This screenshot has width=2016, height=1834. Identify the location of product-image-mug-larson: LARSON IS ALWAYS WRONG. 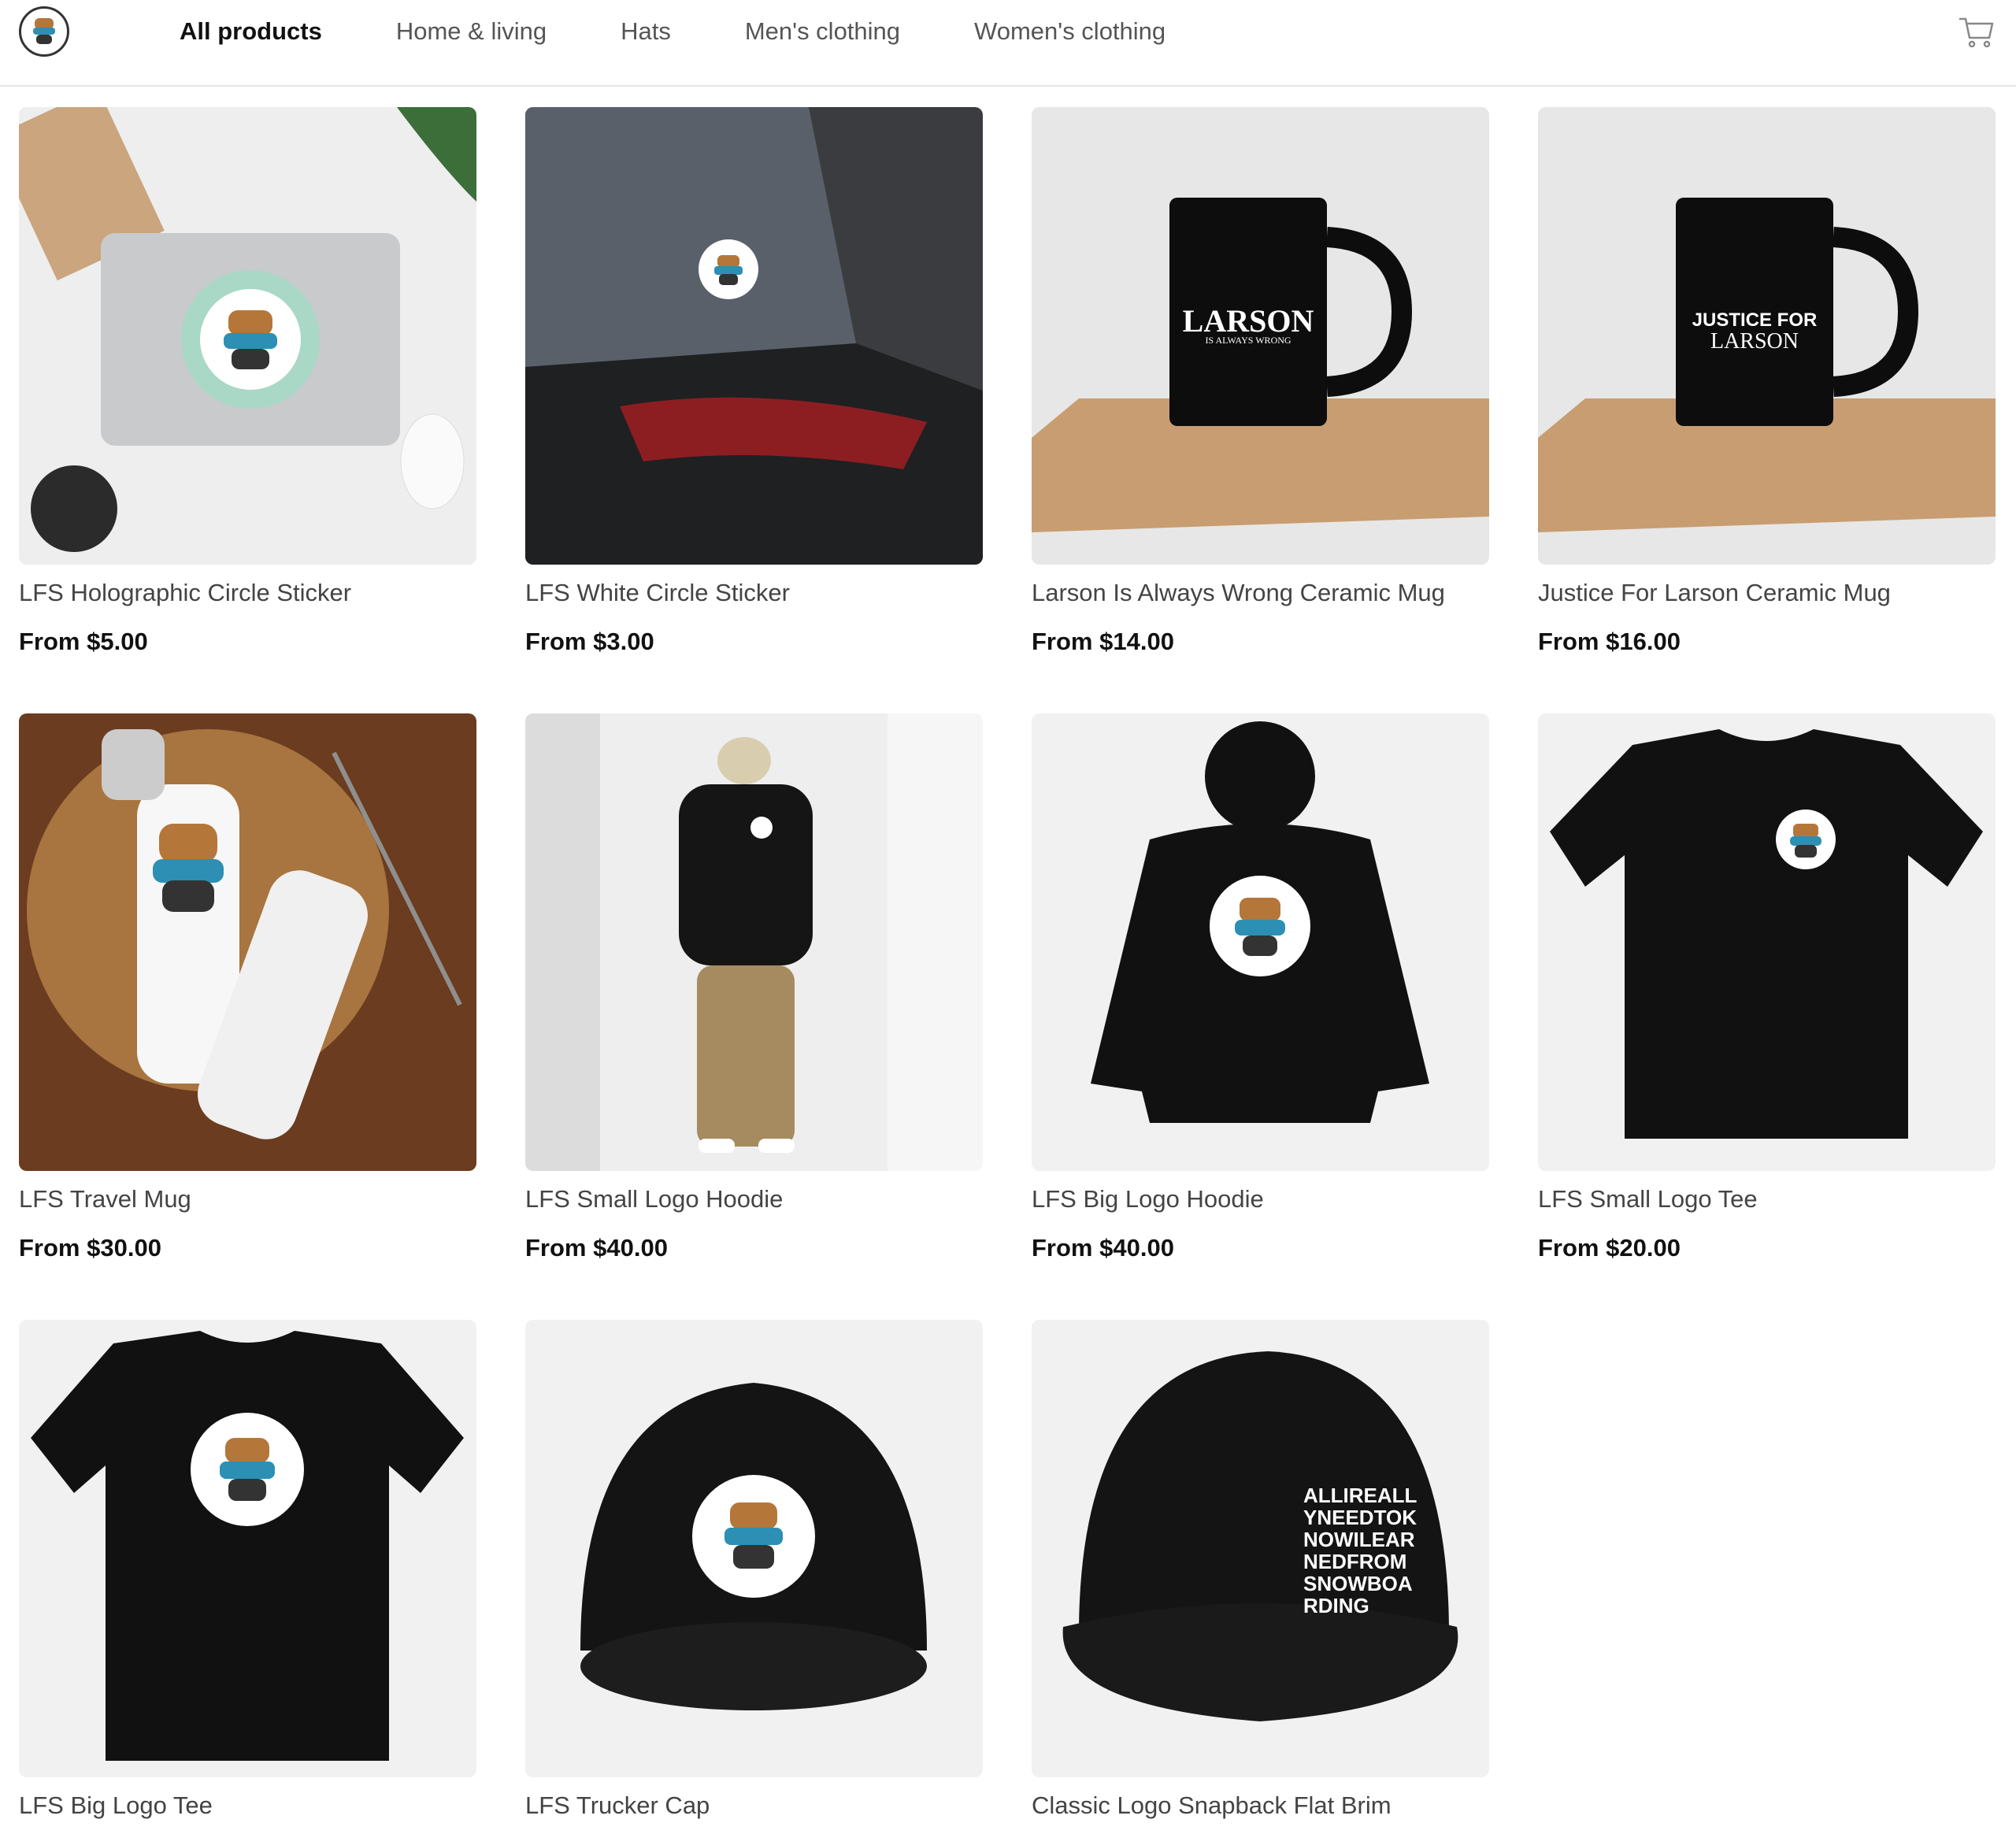
(1260, 336).